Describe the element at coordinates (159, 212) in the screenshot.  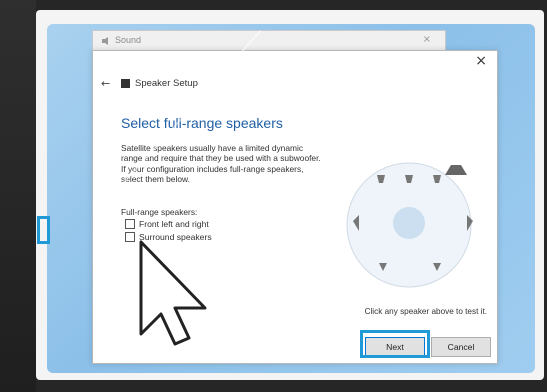
I see `full-range-group-label: Full-range speakers:` at that location.